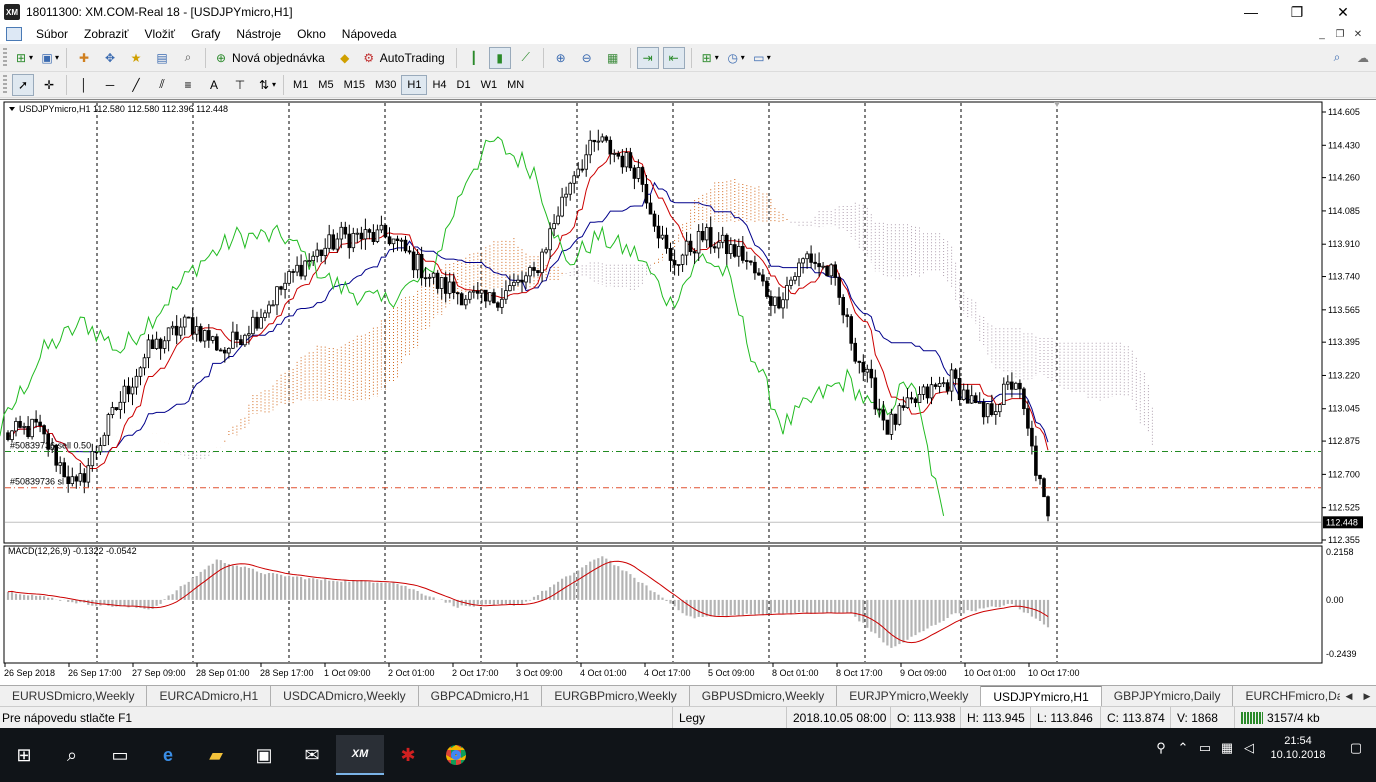 The image size is (1376, 782). I want to click on network-icon: ▦, so click(1227, 748).